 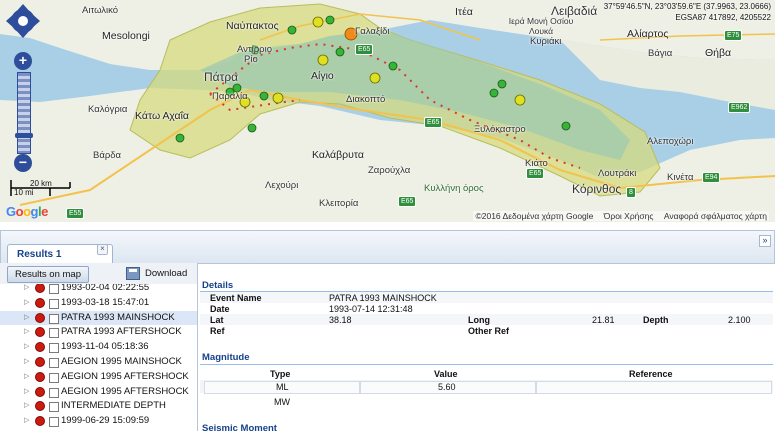 What do you see at coordinates (23, 61) in the screenshot?
I see `zoom-in-button: +` at bounding box center [23, 61].